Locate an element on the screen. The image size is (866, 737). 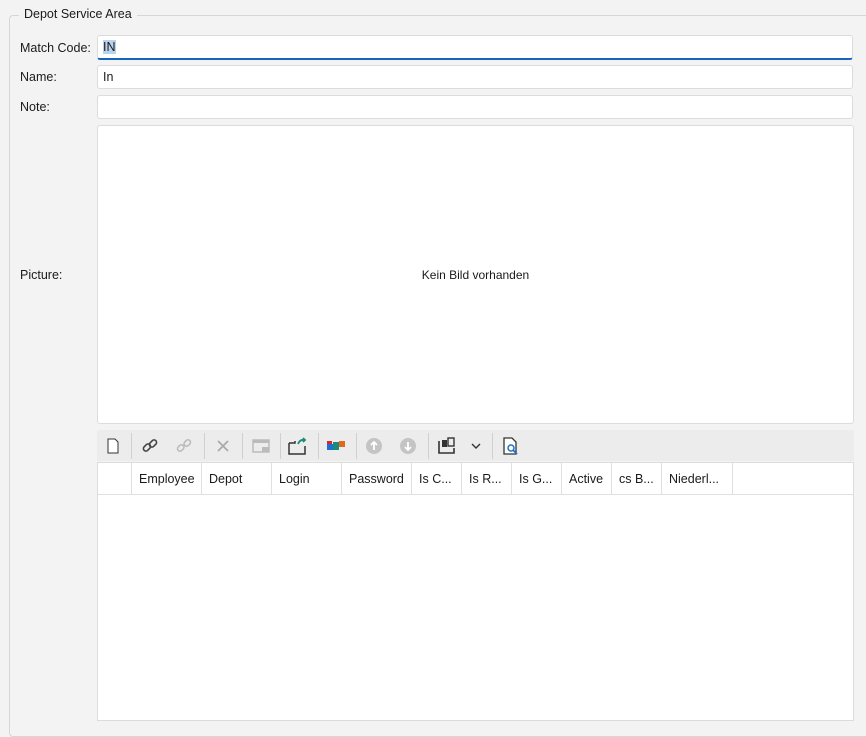
name-input: In is located at coordinates (475, 77).